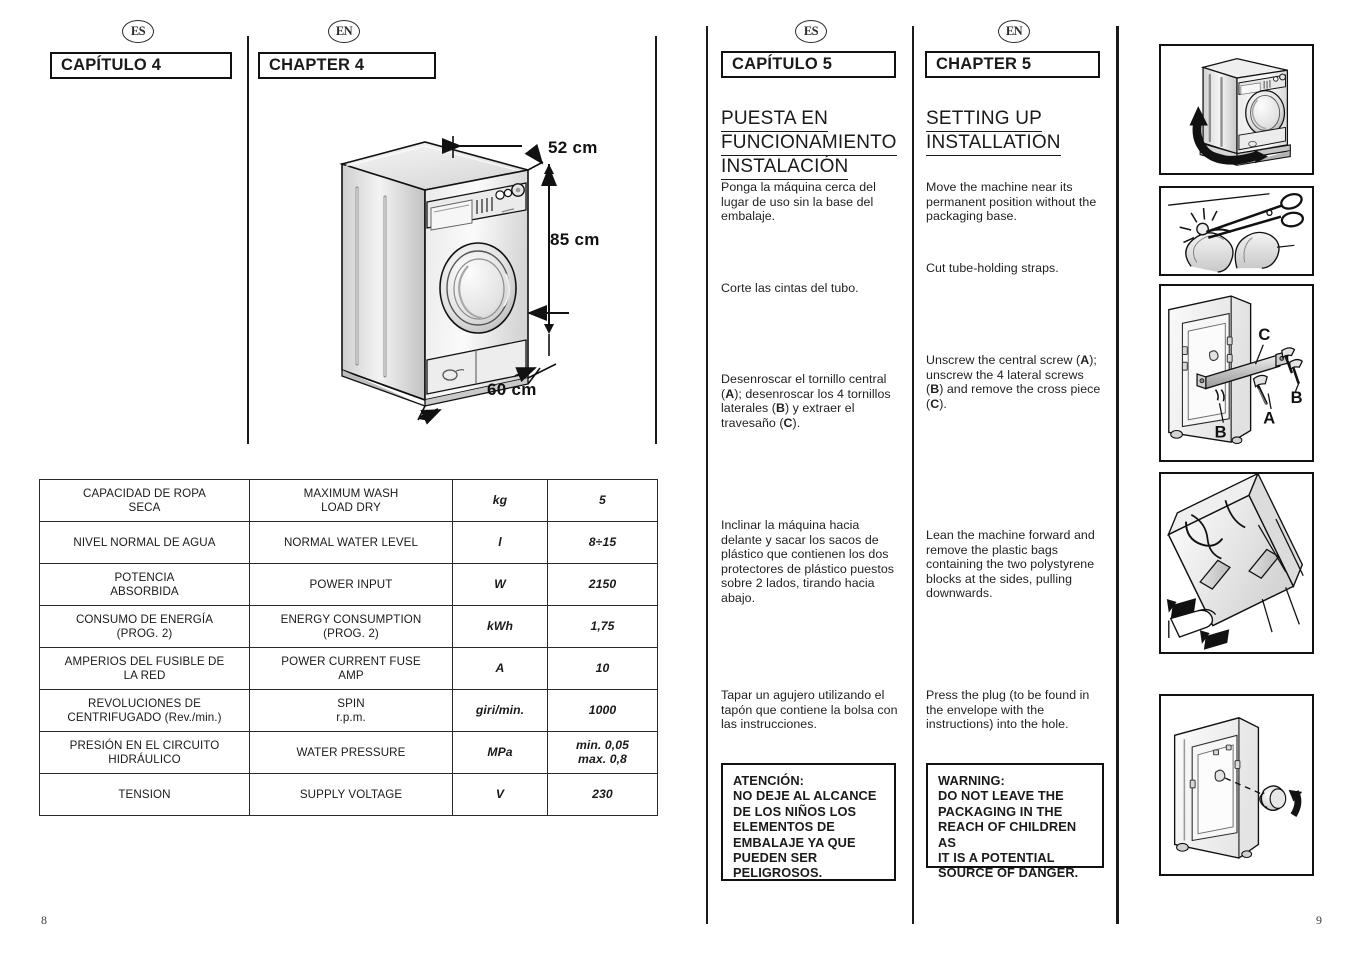  I want to click on spec-value: 230, so click(602, 794).